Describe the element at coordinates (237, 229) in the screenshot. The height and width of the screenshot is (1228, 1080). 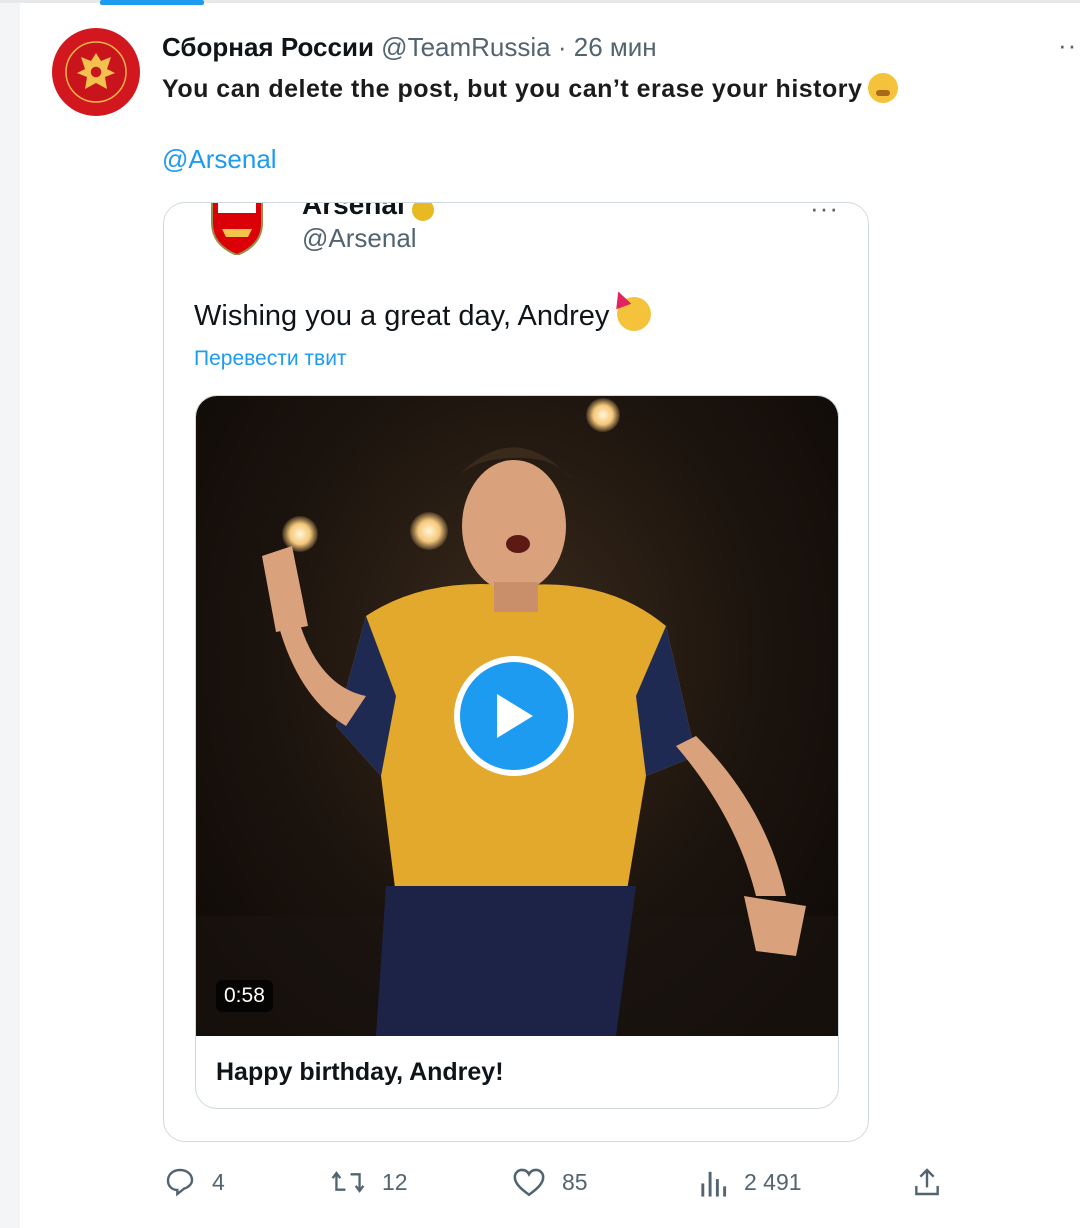
I see `arsenal-crest-icon` at that location.